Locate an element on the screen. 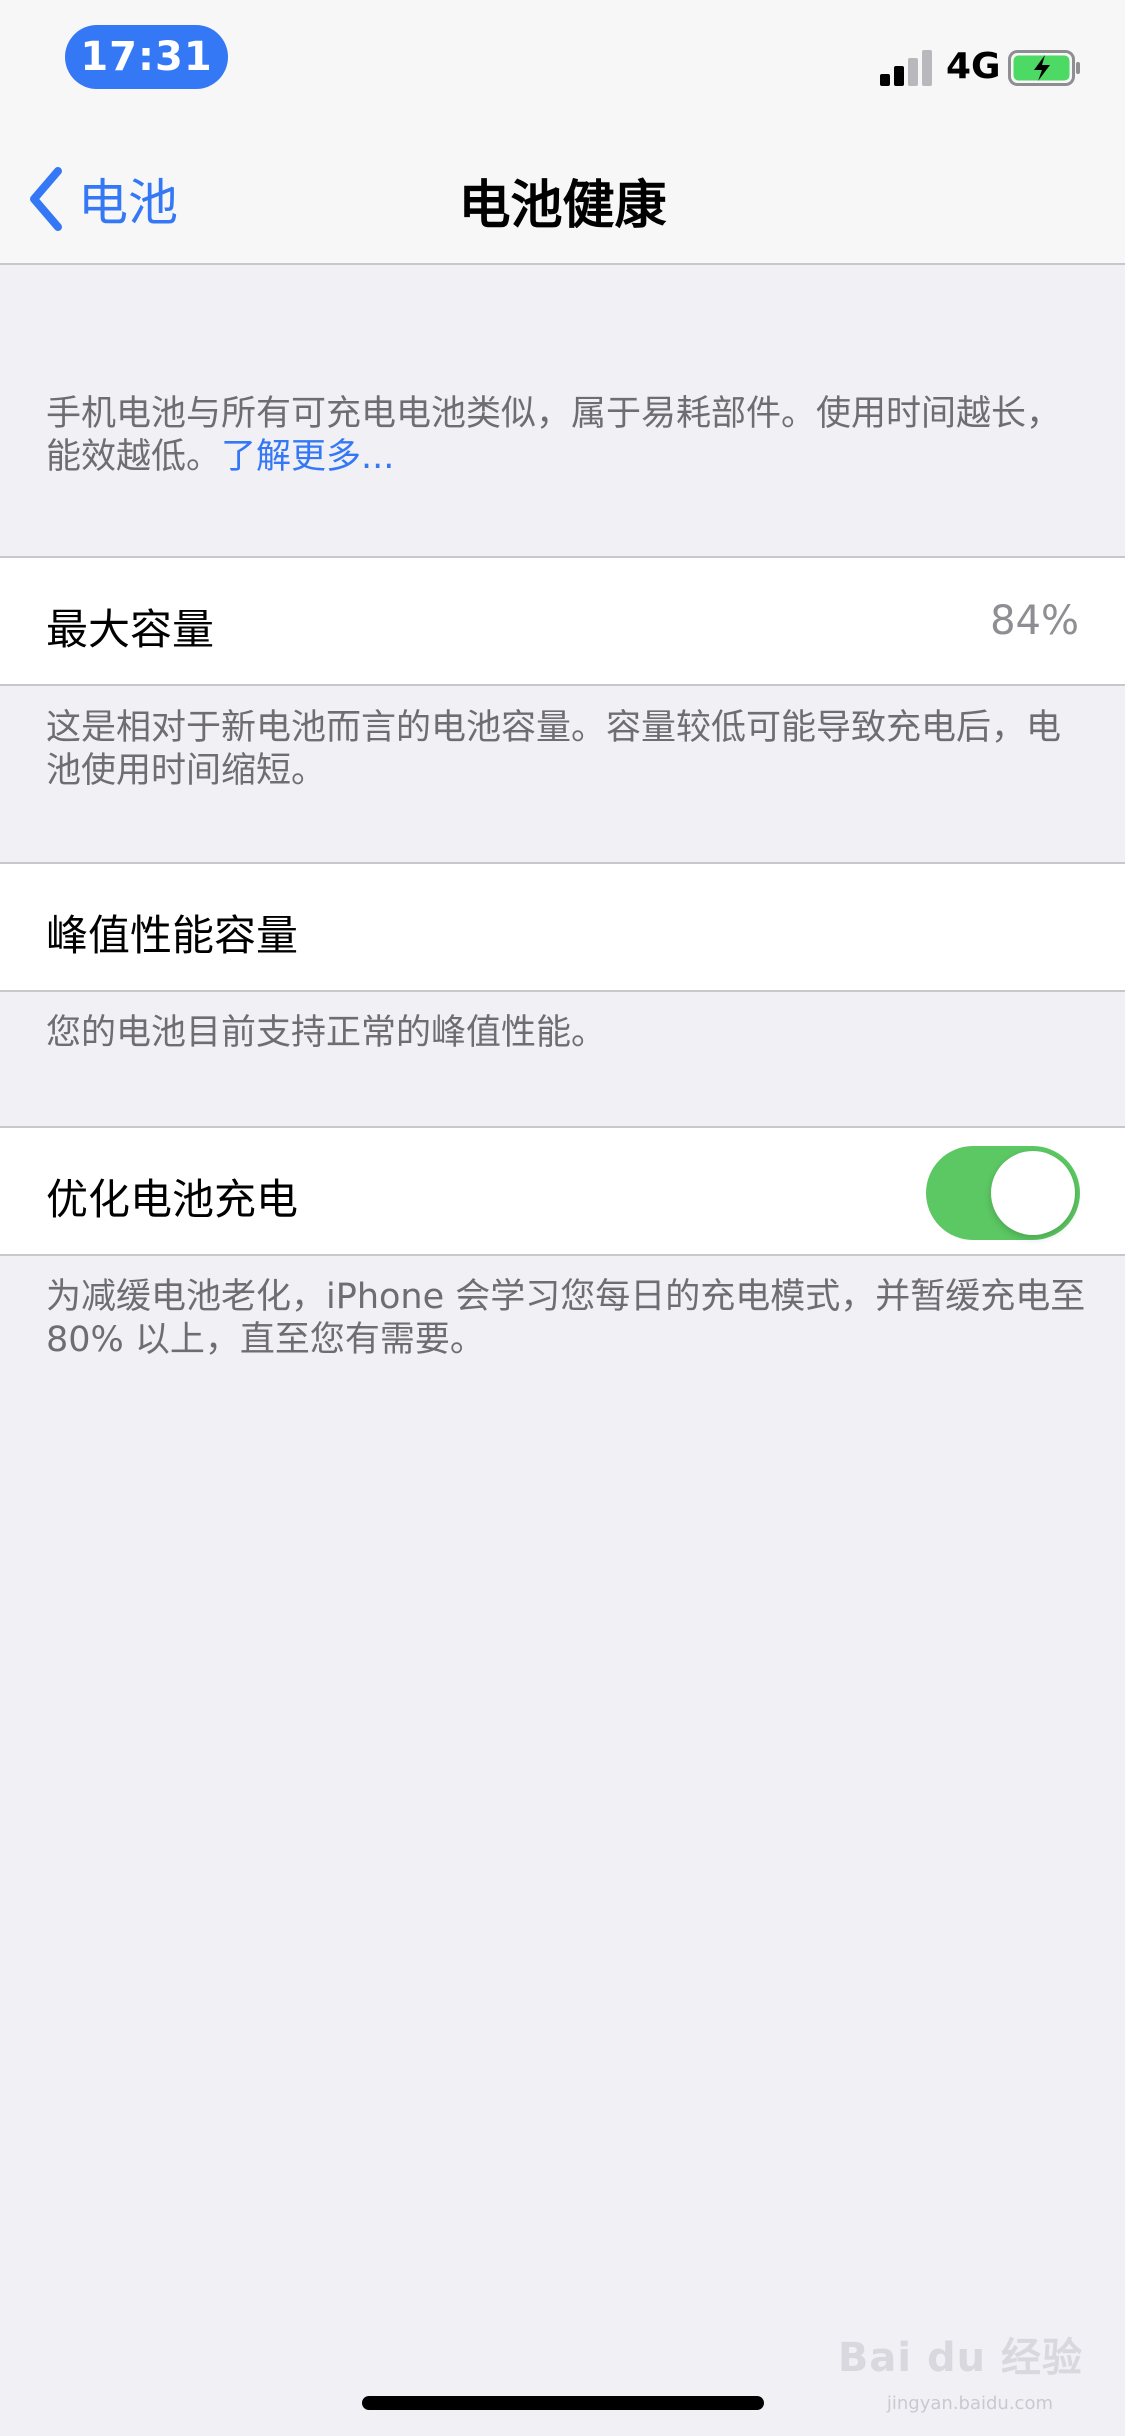  peak-performance-note: 您的电池目前支持正常的峰值性能。 is located at coordinates (326, 1033).